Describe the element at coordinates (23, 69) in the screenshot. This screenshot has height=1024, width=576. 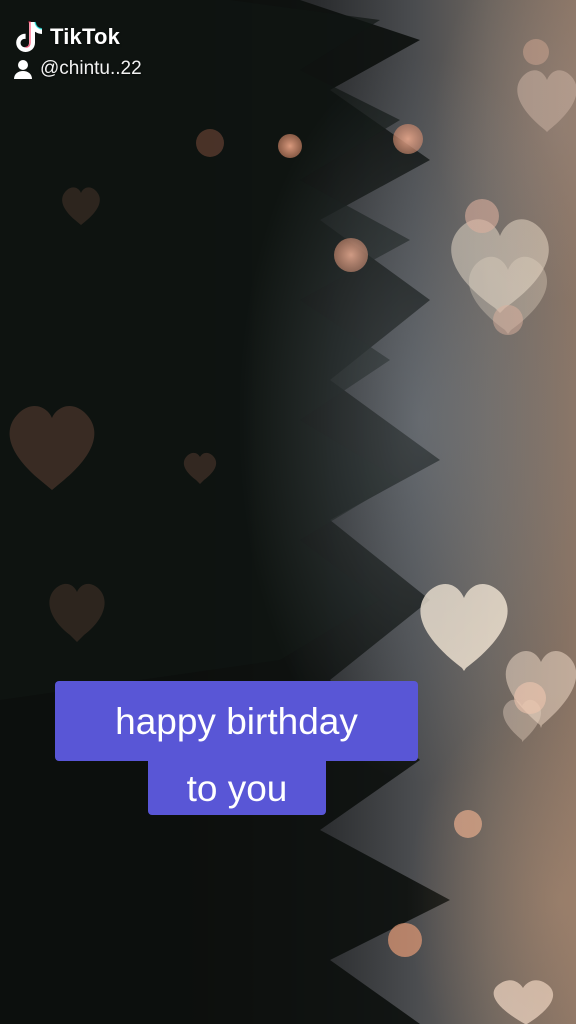
I see `user-icon` at that location.